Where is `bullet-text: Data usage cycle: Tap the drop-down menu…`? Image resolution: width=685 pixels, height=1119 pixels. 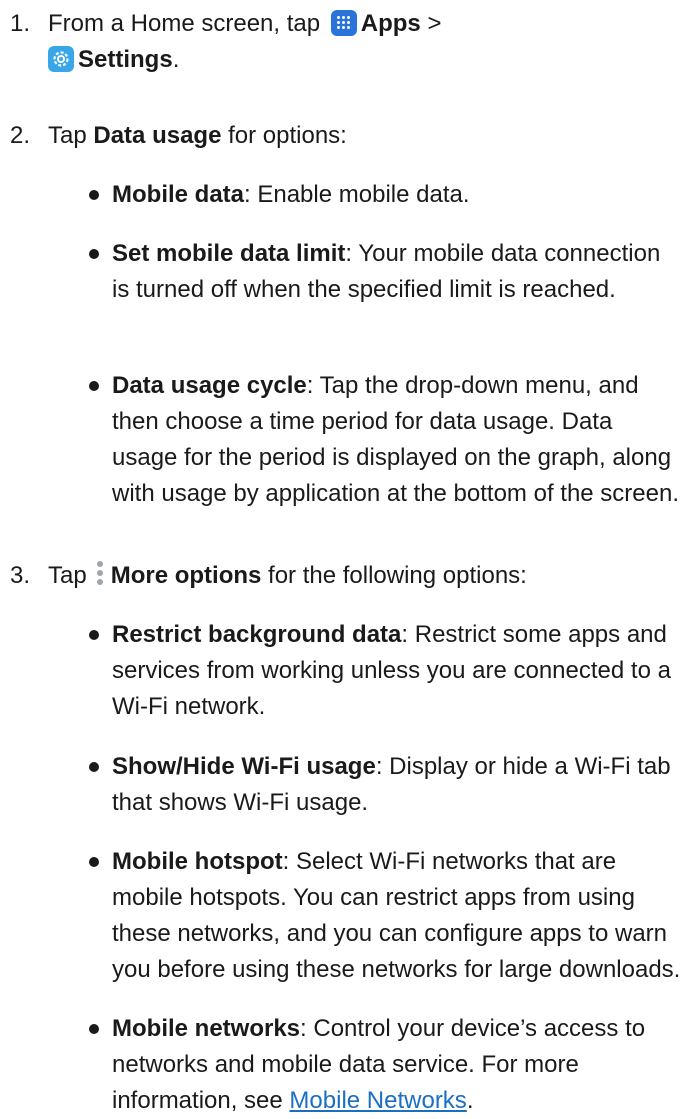
bullet-text: Data usage cycle: Tap the drop-down menu… is located at coordinates (397, 440).